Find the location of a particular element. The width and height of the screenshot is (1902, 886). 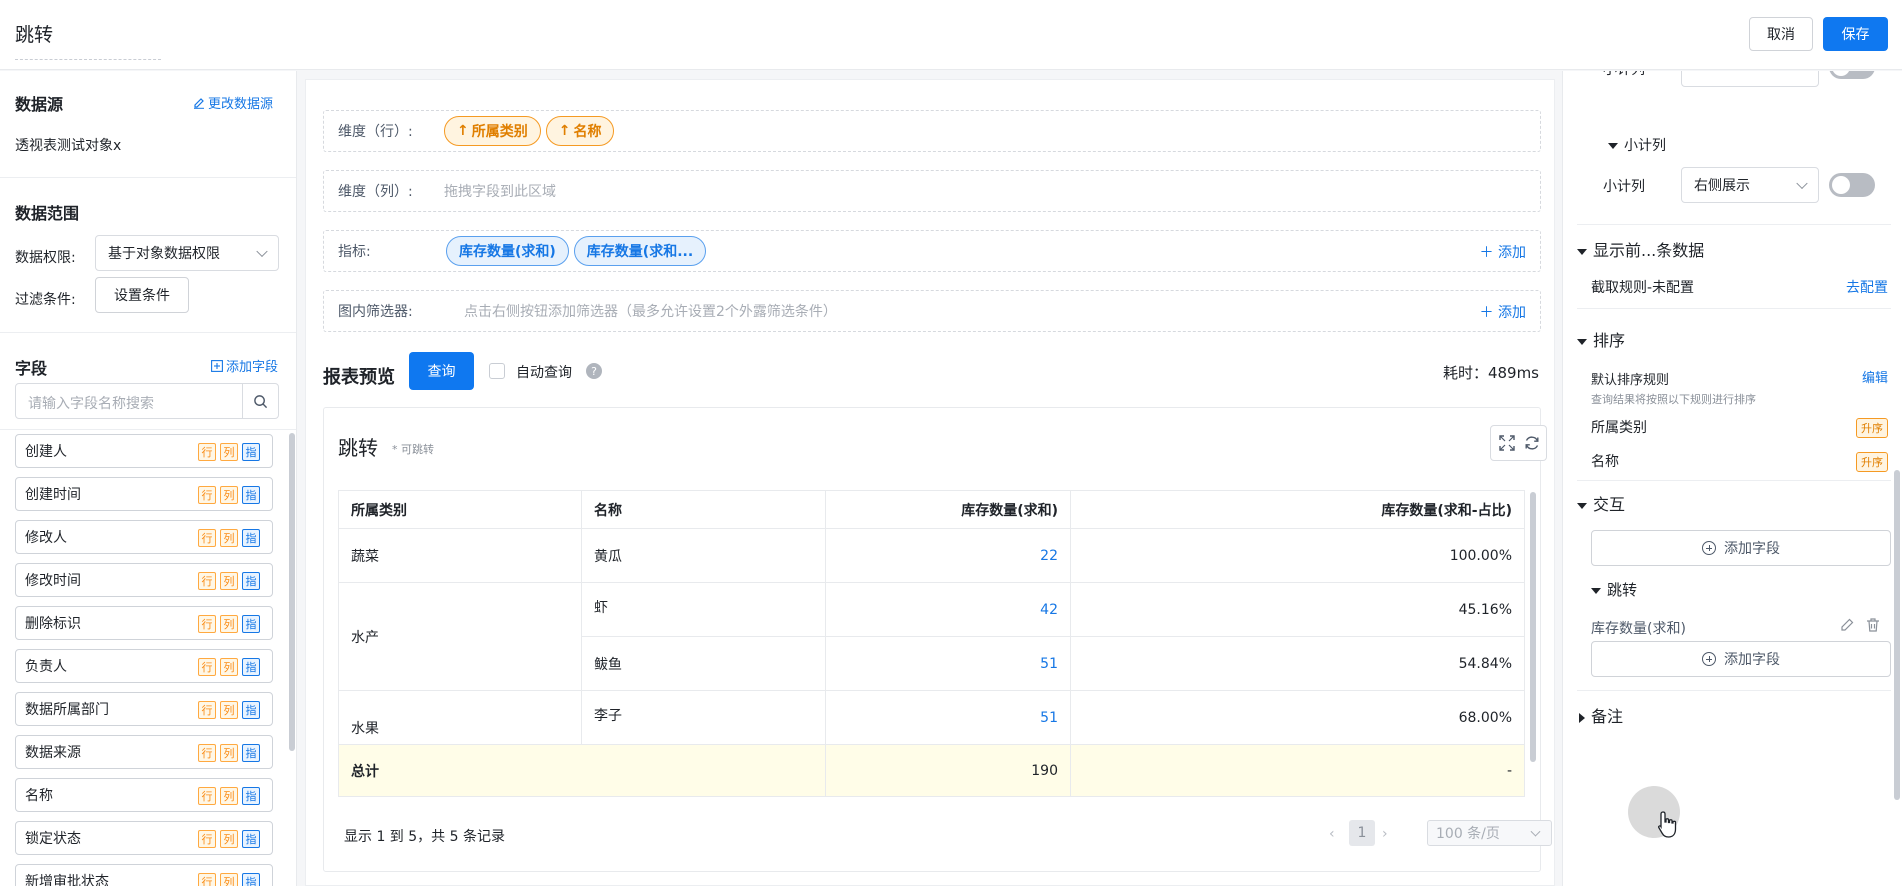

sort-section: 排序 is located at coordinates (1601, 339).